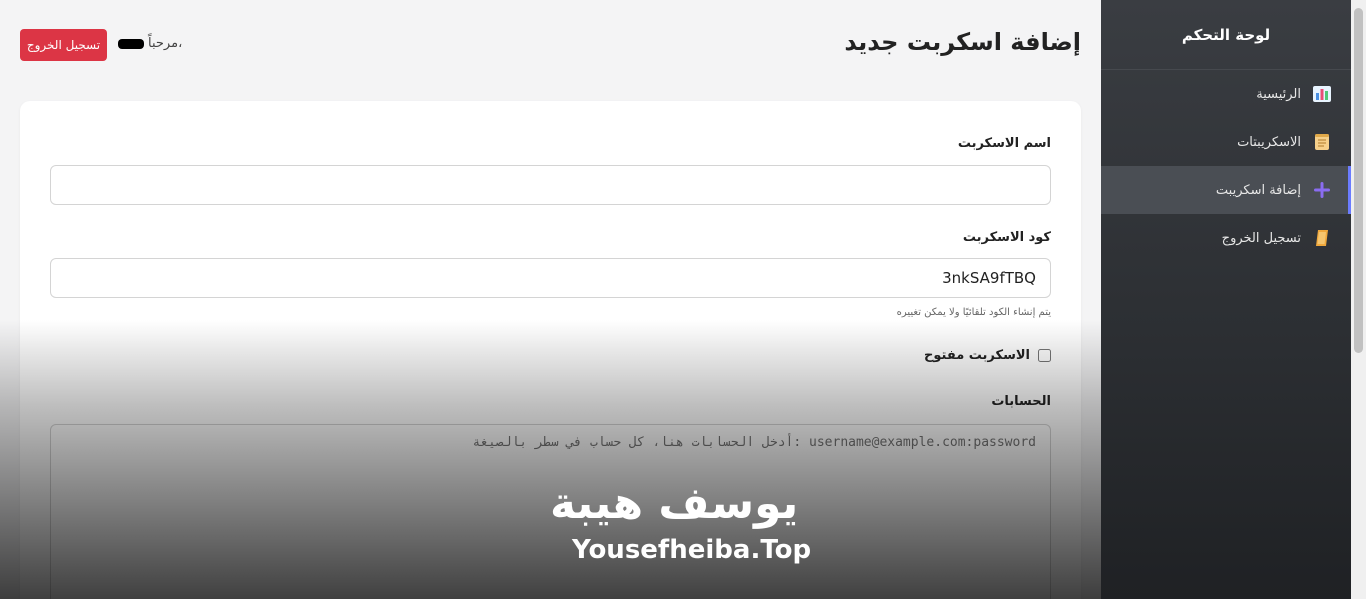 The image size is (1366, 599). What do you see at coordinates (1226, 142) in the screenshot?
I see `sidebar-item-scripts: الاسكريبتات` at bounding box center [1226, 142].